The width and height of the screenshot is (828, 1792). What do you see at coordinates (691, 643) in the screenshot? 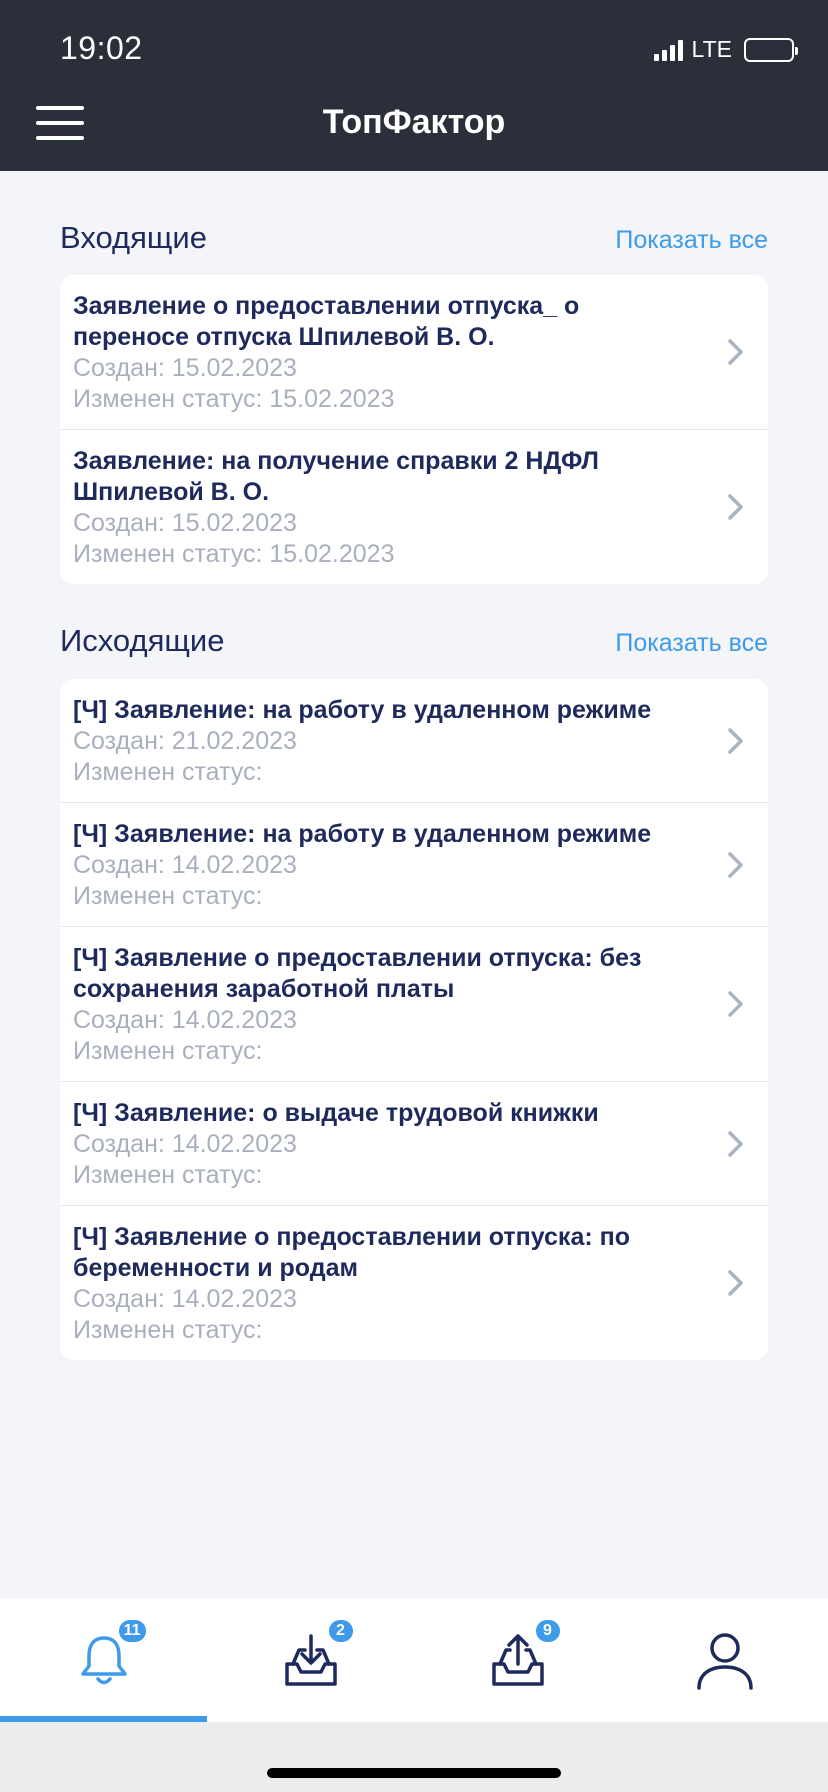
I see `outgoing-show-all-link: Показать все` at bounding box center [691, 643].